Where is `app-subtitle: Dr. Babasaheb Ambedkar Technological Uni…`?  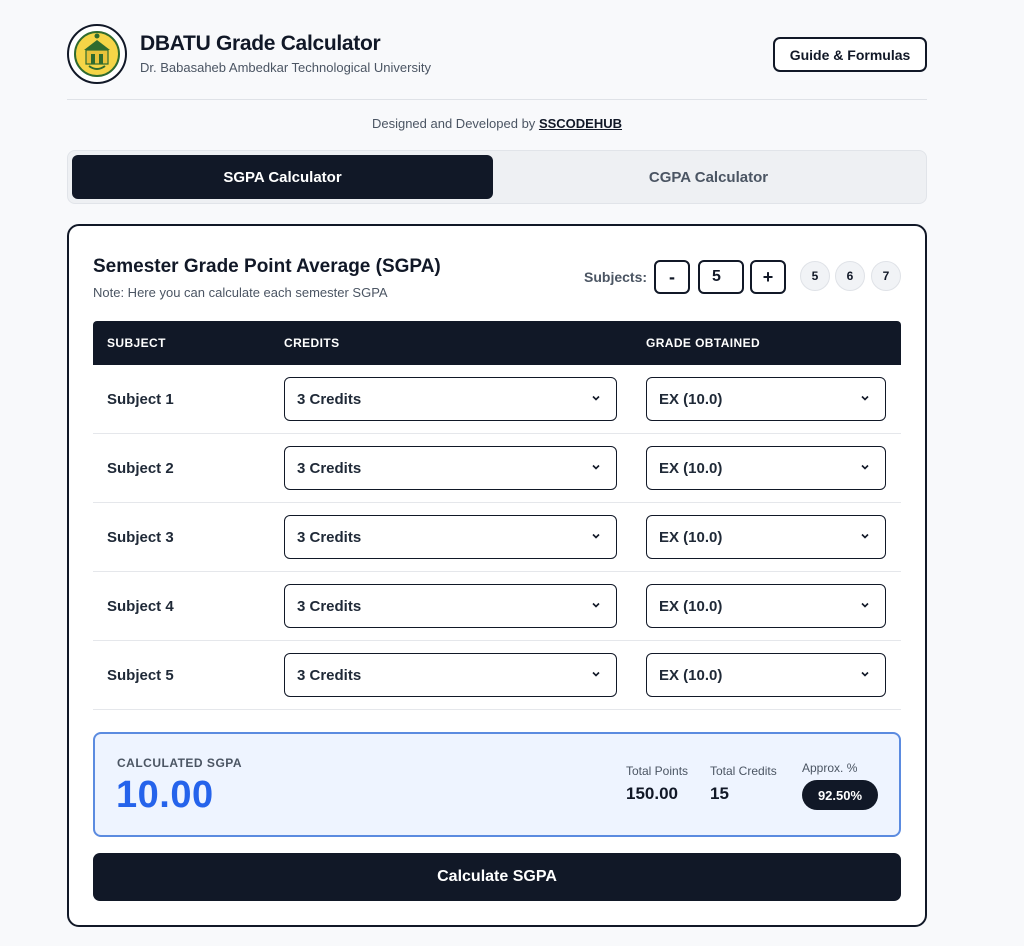
app-subtitle: Dr. Babasaheb Ambedkar Technological Uni… is located at coordinates (285, 67).